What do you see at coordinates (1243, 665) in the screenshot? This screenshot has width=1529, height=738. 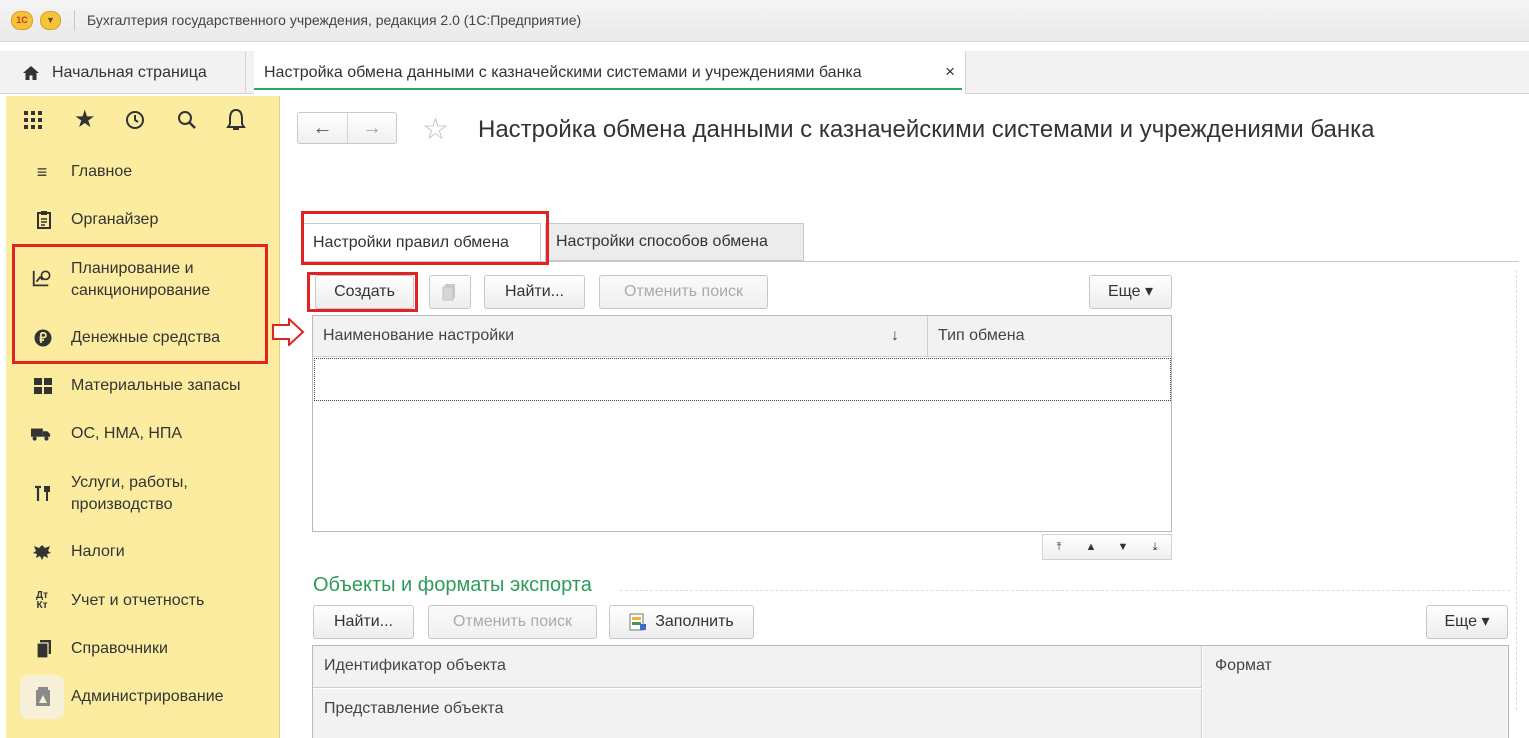 I see `column-header-format: Формат` at bounding box center [1243, 665].